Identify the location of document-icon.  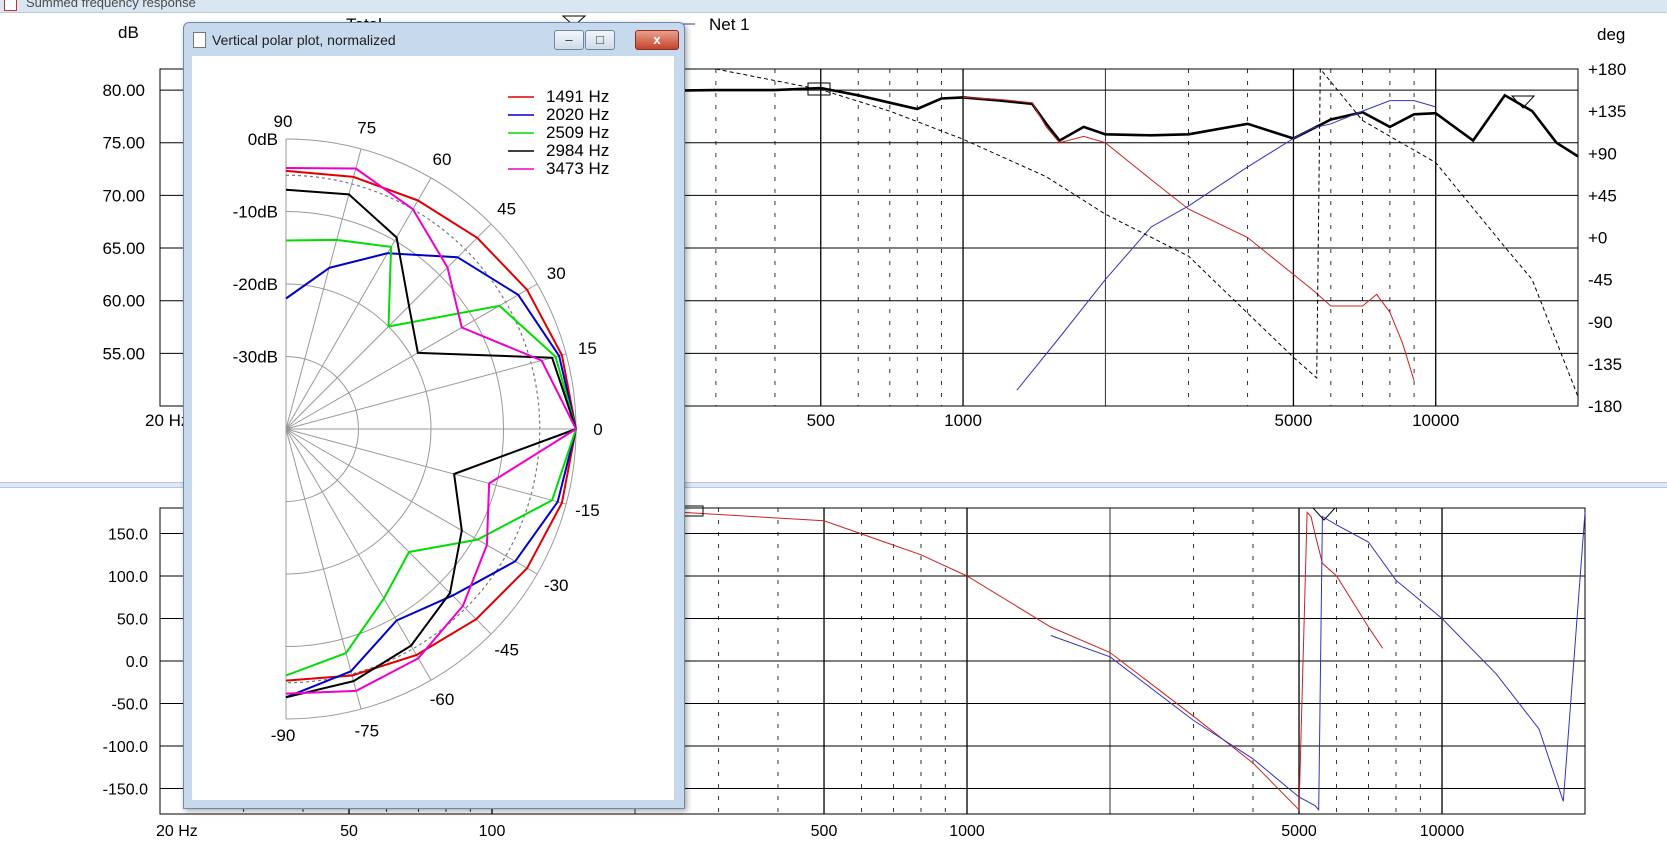
(199, 40).